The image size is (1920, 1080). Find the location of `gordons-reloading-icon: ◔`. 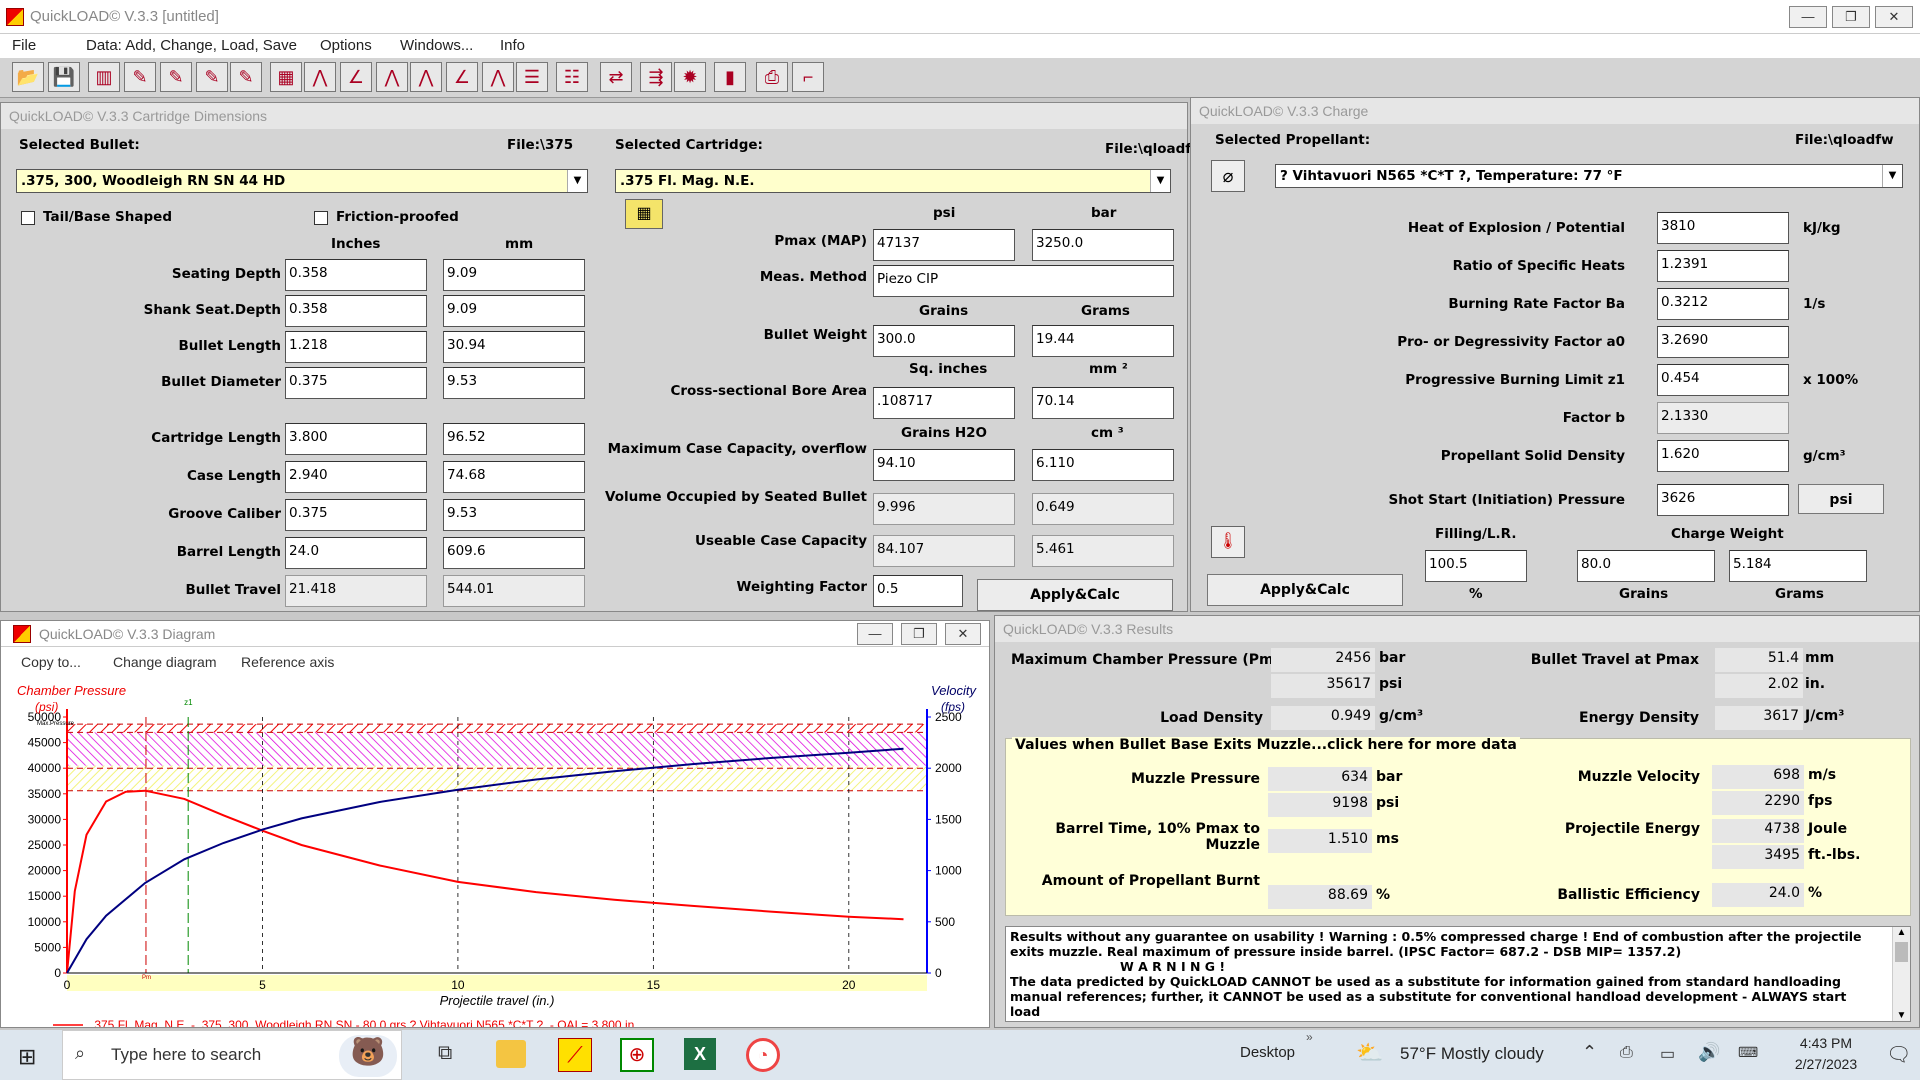

gordons-reloading-icon: ◔ is located at coordinates (763, 1055).